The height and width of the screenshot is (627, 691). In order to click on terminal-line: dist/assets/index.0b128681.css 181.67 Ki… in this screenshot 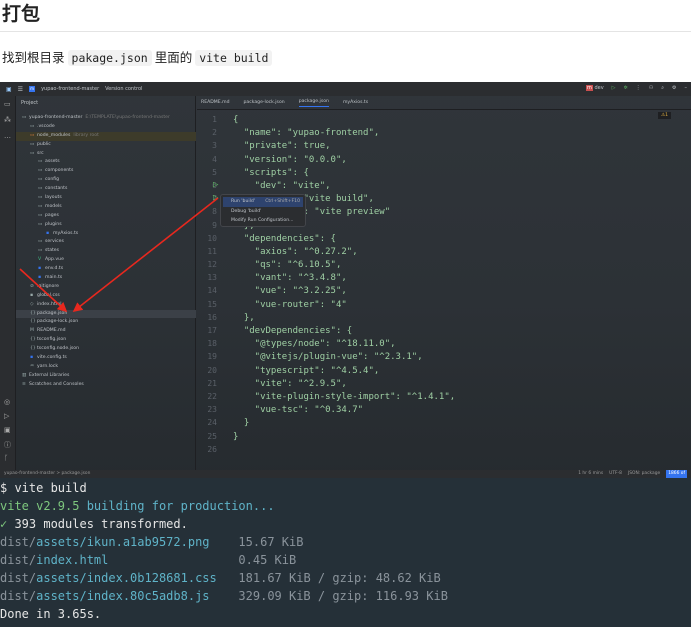, I will do `click(345, 578)`.